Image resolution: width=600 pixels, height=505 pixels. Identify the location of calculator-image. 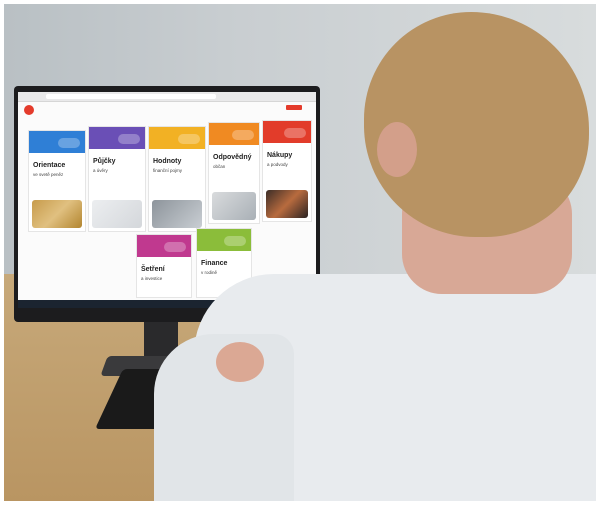
(177, 214).